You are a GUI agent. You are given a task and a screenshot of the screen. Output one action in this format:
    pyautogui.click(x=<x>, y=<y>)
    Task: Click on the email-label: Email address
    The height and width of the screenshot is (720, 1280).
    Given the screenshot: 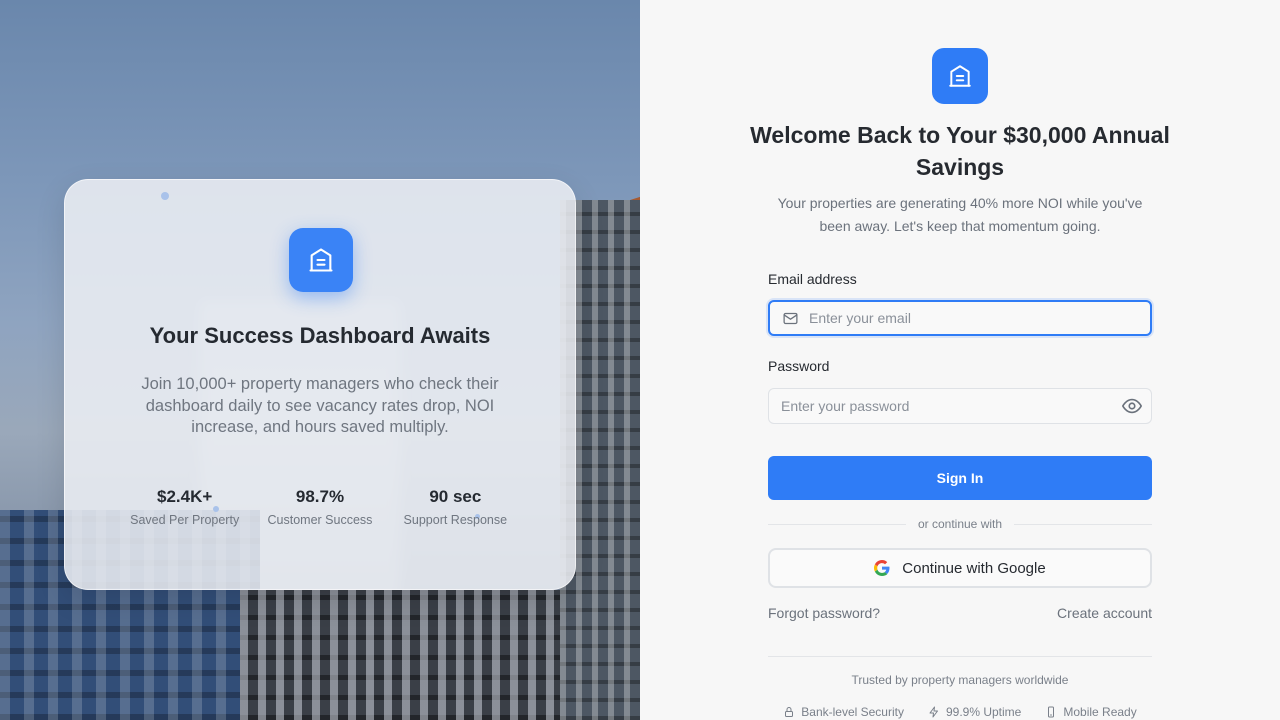 What is the action you would take?
    pyautogui.click(x=812, y=279)
    